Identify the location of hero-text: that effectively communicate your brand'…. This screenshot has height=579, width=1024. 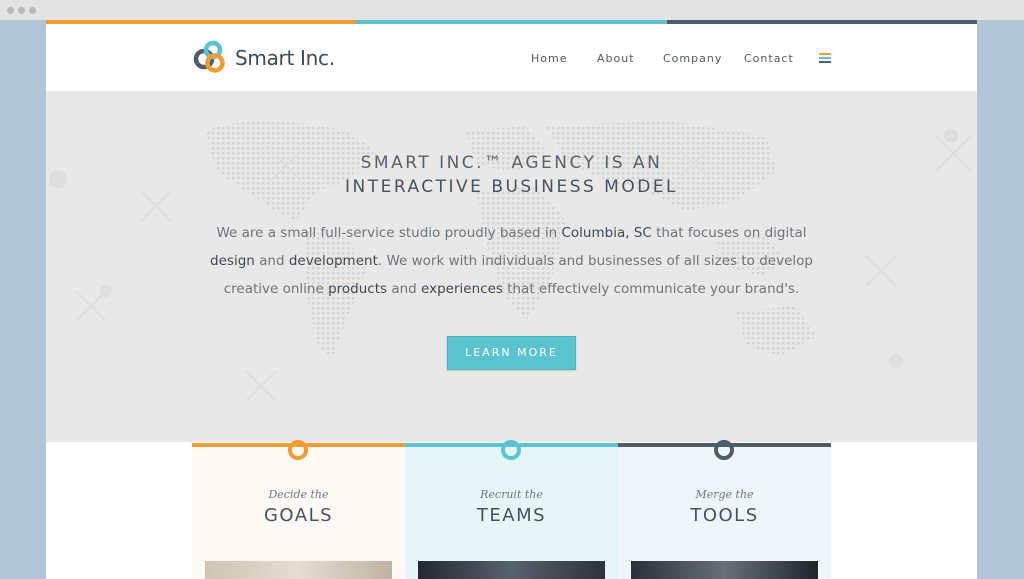
(651, 289).